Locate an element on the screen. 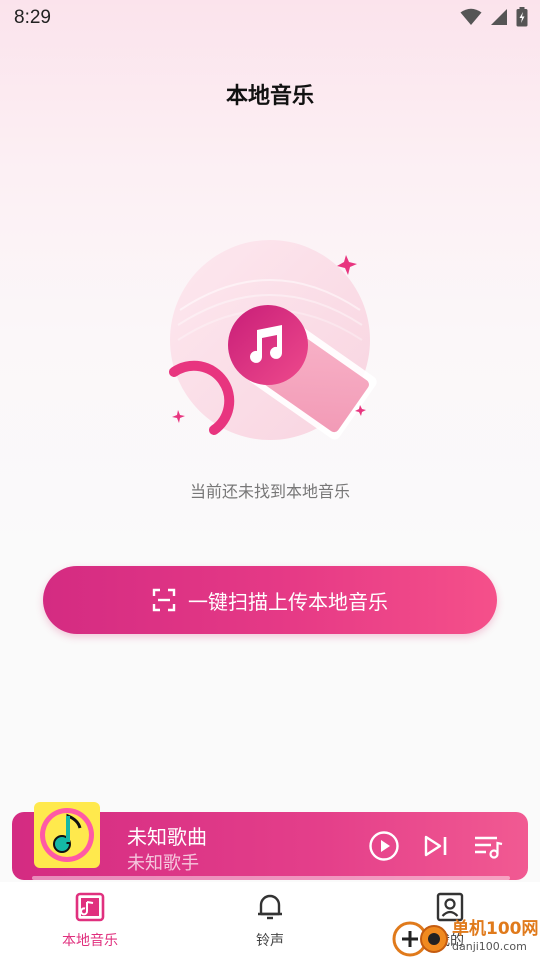 The image size is (540, 960). scan-button-label: 一键扫描上传本地音乐 is located at coordinates (288, 601).